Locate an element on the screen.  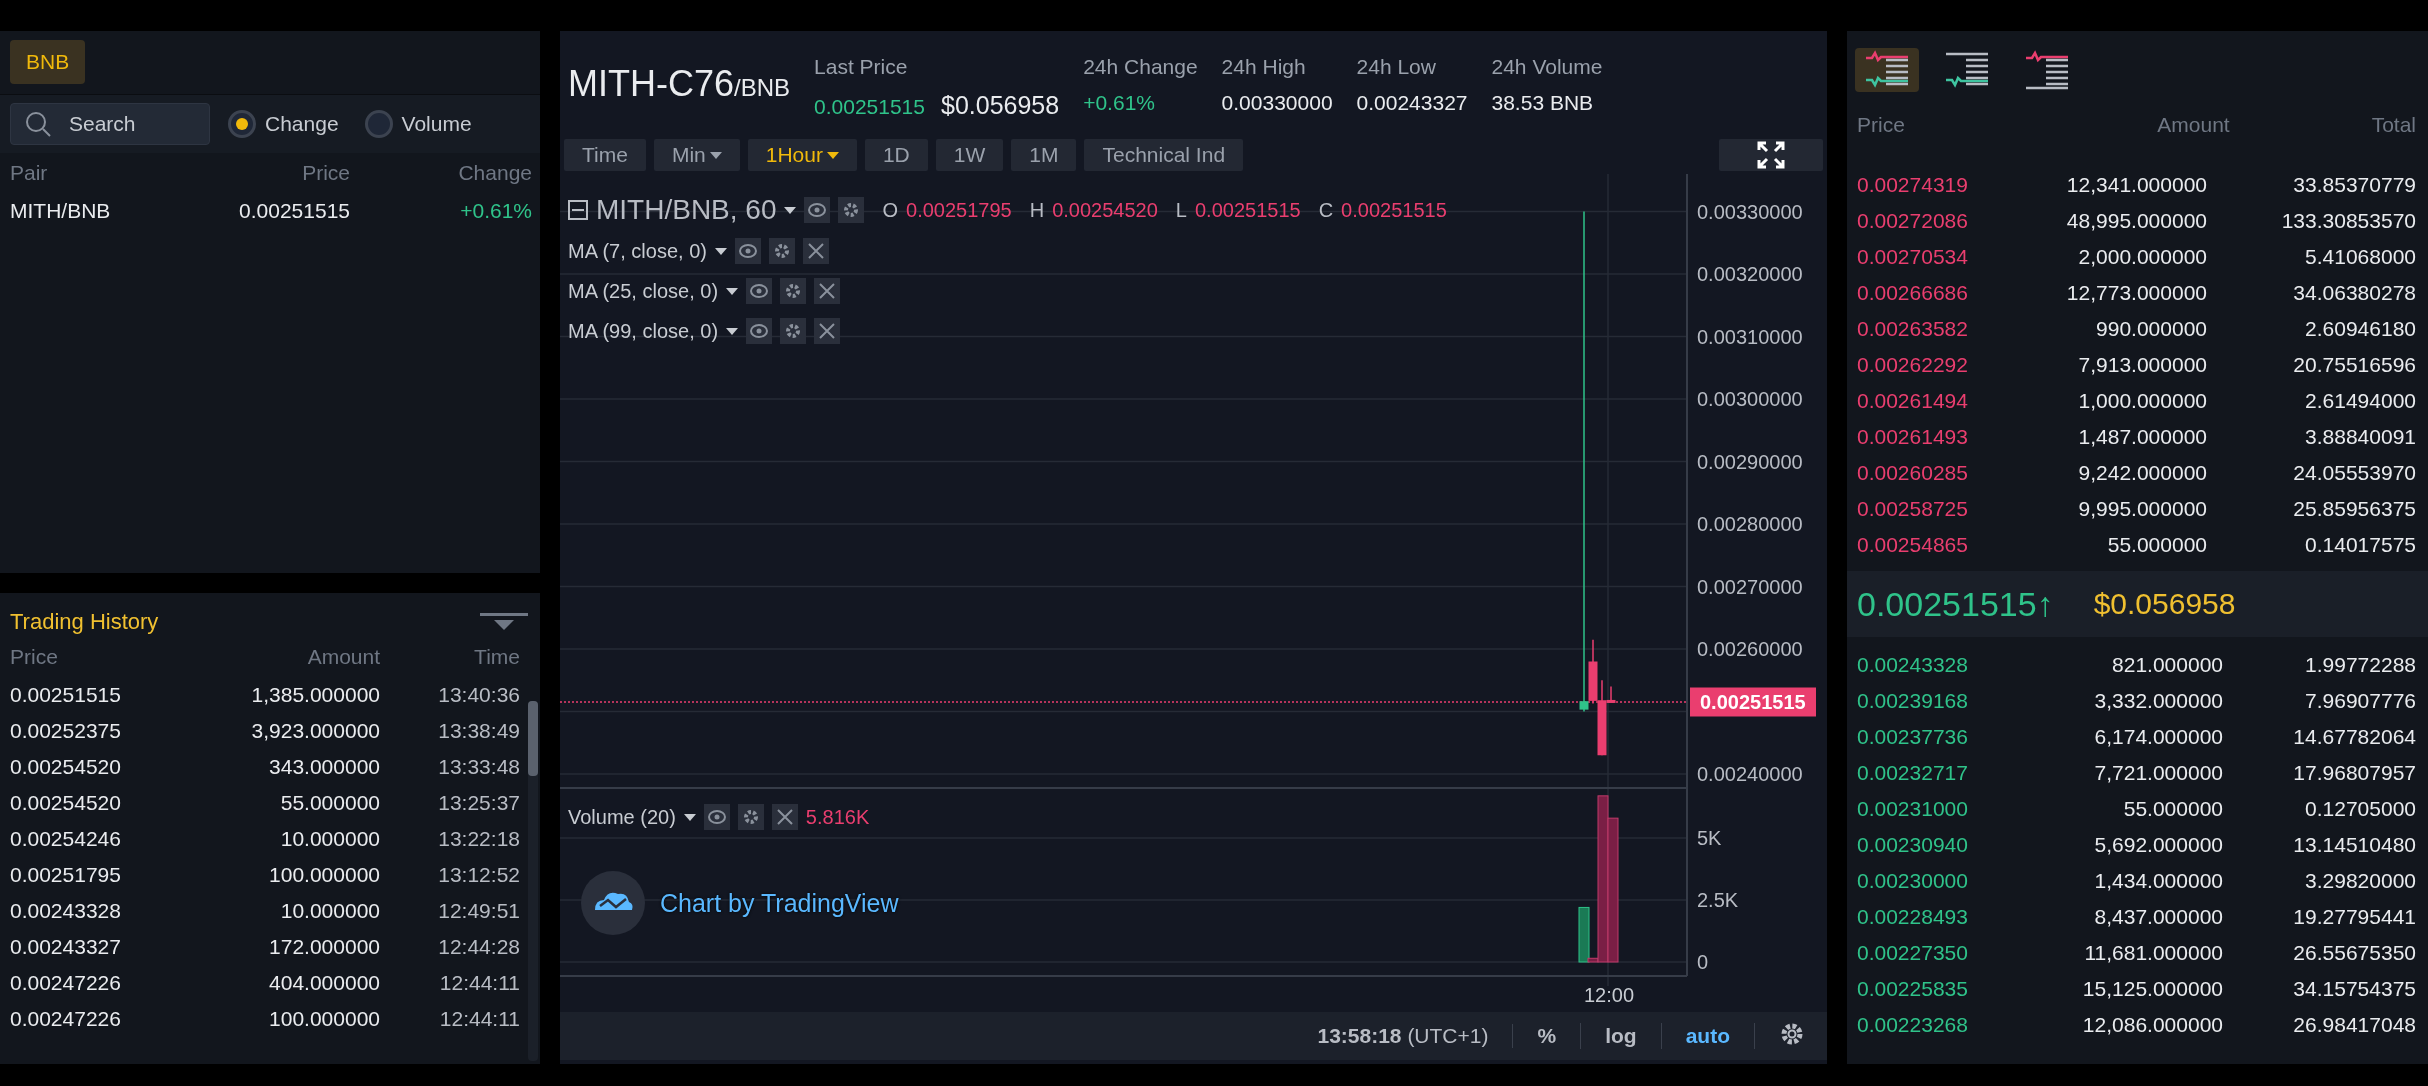
total-cell-text: 33.85370779 is located at coordinates (2354, 185).